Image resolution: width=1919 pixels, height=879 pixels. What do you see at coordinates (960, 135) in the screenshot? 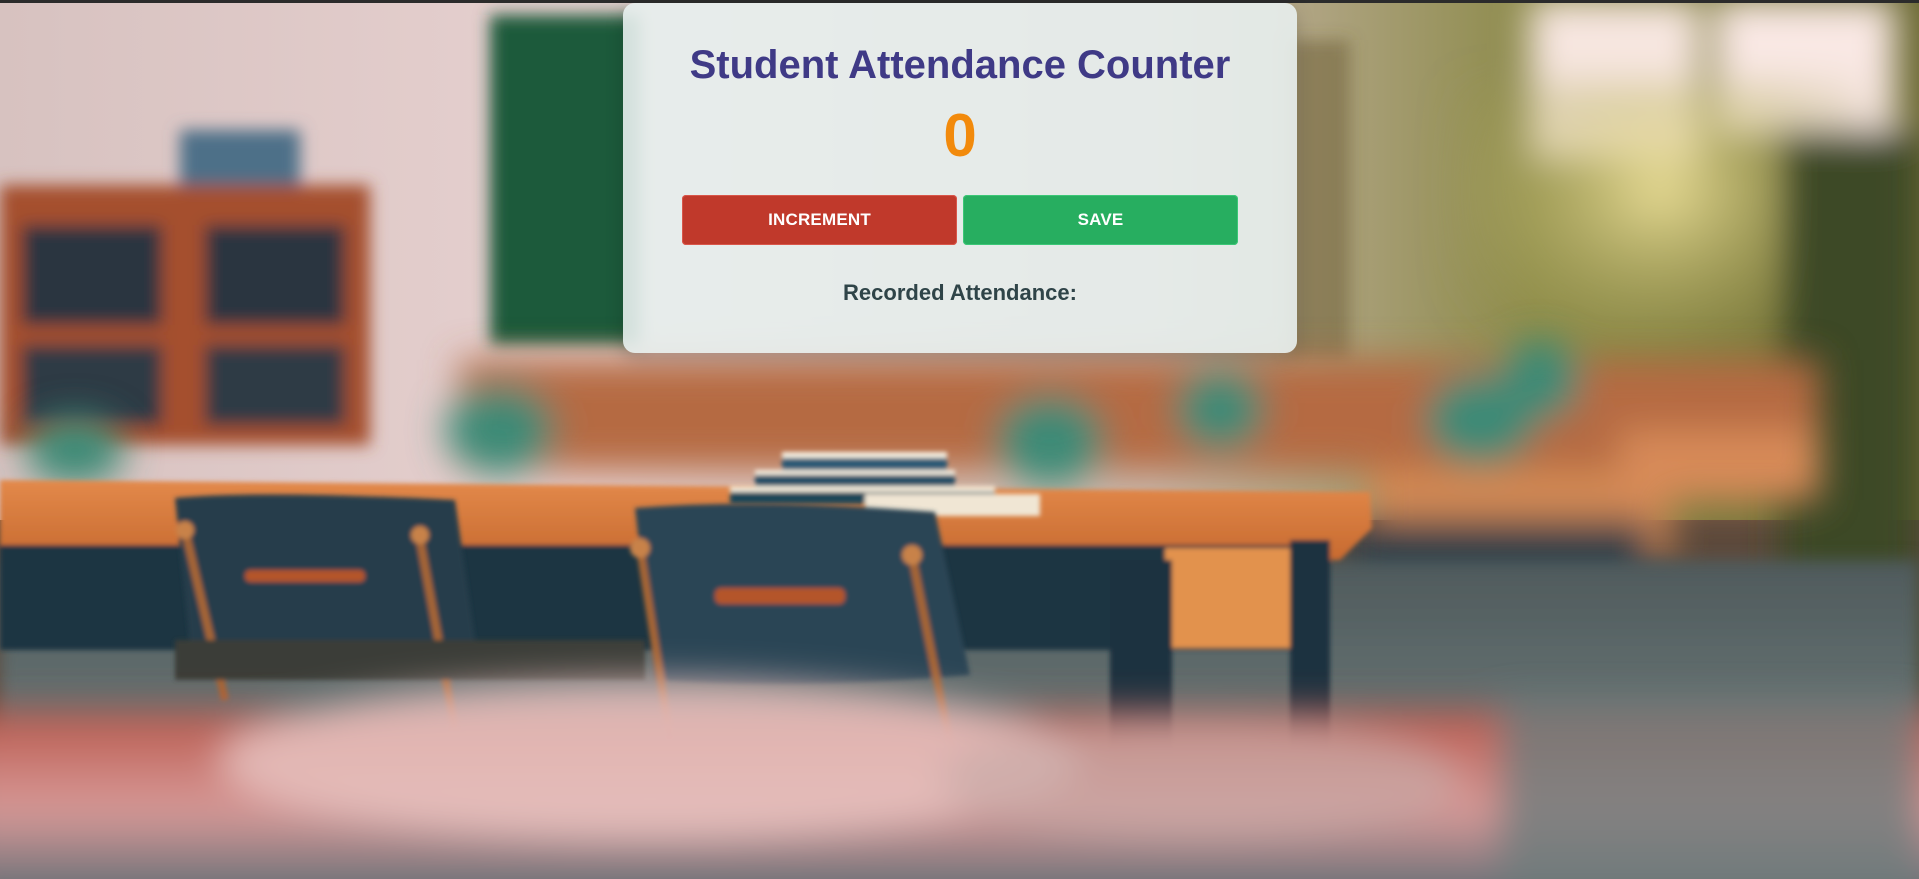
I see `attendance-count: 0` at bounding box center [960, 135].